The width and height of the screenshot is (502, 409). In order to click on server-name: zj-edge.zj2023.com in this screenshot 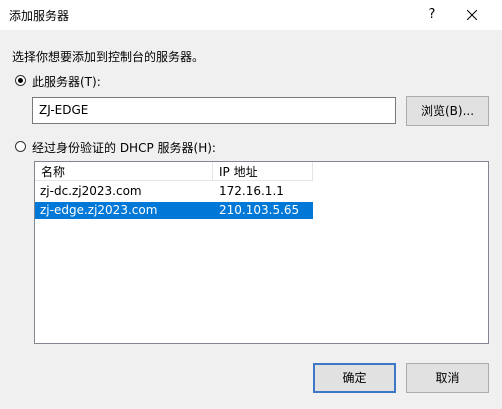, I will do `click(99, 210)`.